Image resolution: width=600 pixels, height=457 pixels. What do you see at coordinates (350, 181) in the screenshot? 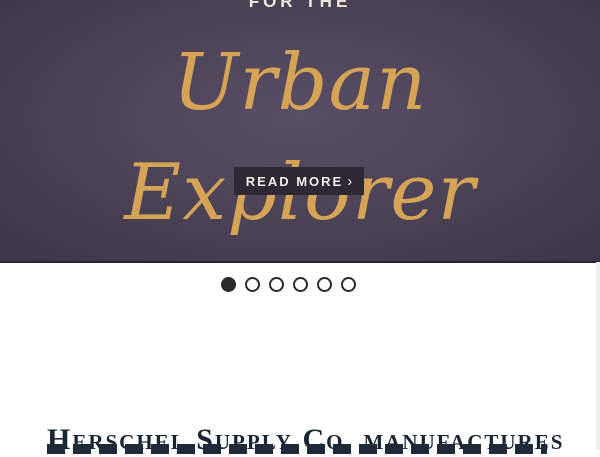
I see `chevron-right-icon: ›` at bounding box center [350, 181].